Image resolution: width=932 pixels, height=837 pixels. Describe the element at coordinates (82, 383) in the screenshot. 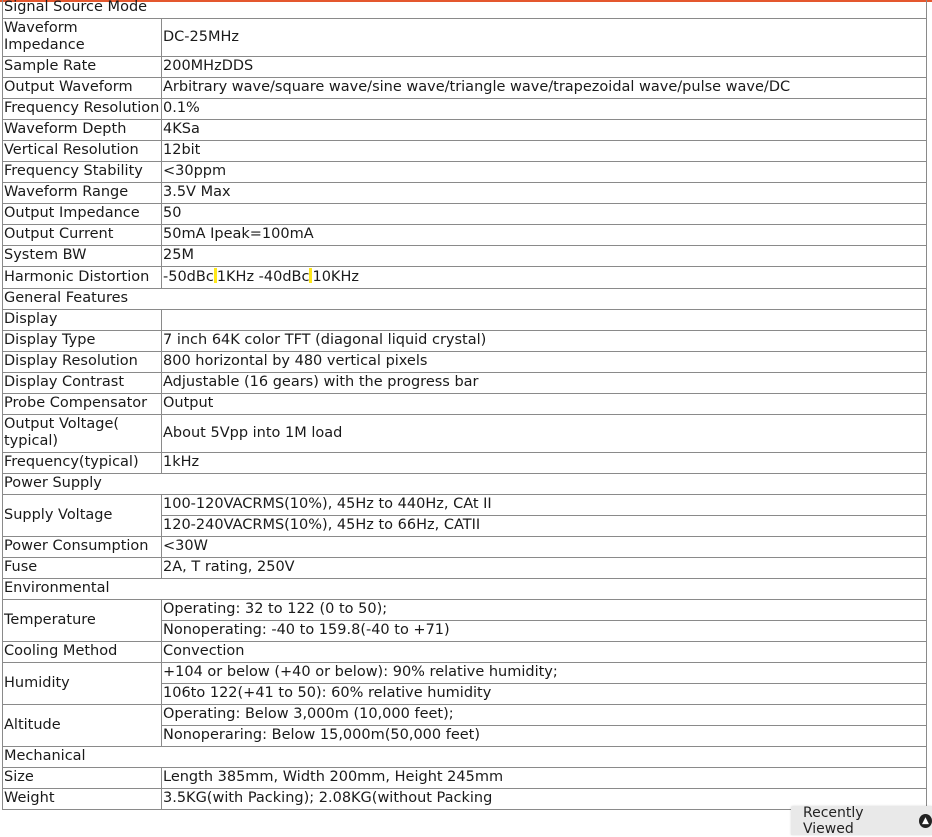

I see `spec-key: Display Contrast` at that location.